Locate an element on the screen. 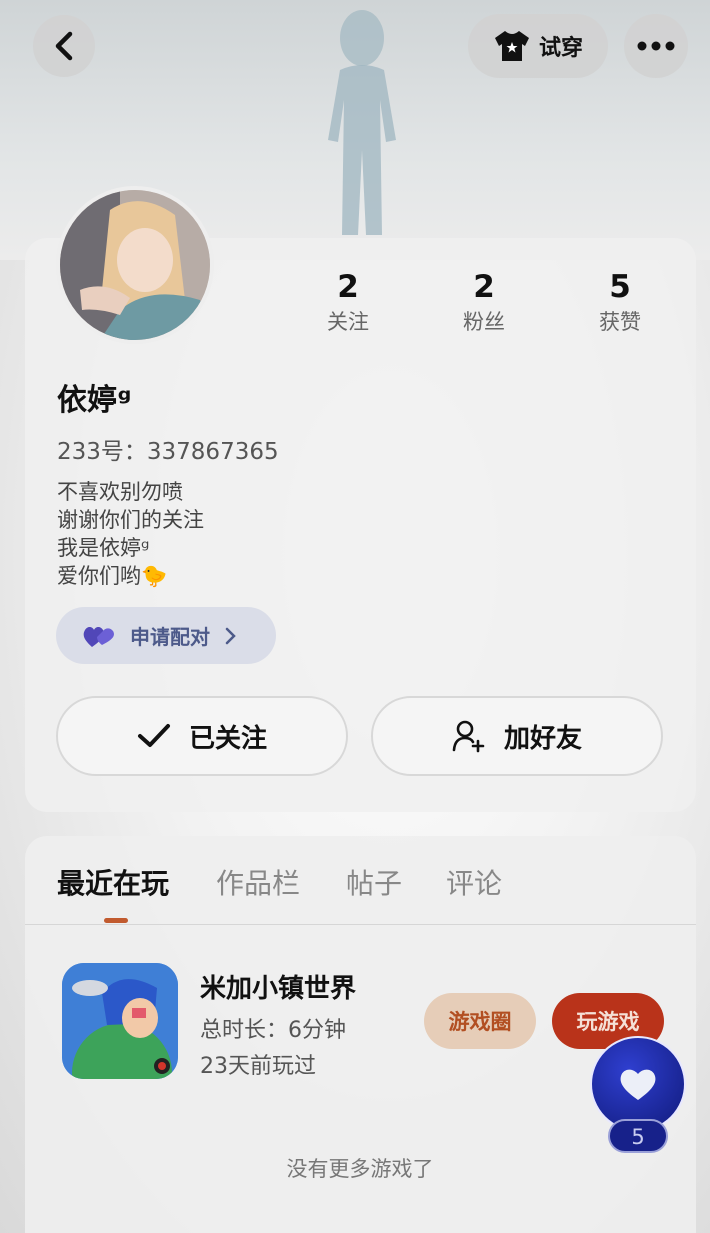 Image resolution: width=710 pixels, height=1233 pixels. stat-following-value: 2 is located at coordinates (348, 287).